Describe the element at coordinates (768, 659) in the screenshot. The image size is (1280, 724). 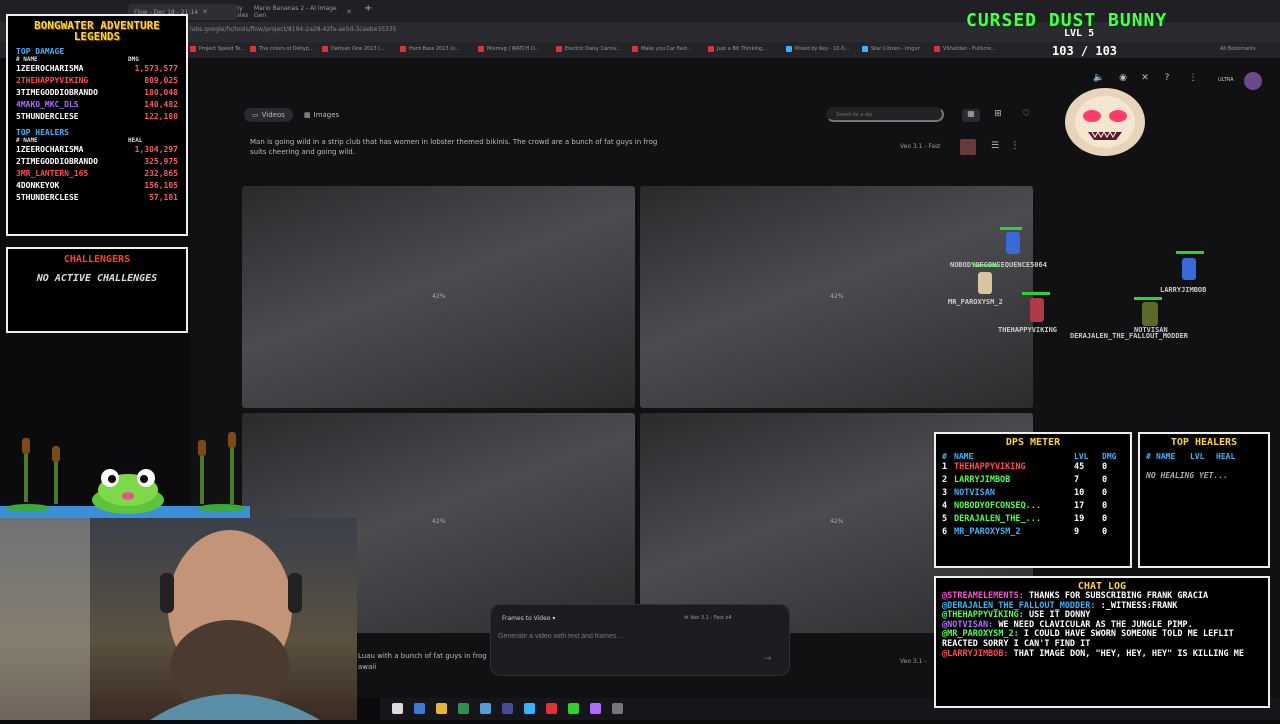
I see `send-arrow-icon: →` at that location.